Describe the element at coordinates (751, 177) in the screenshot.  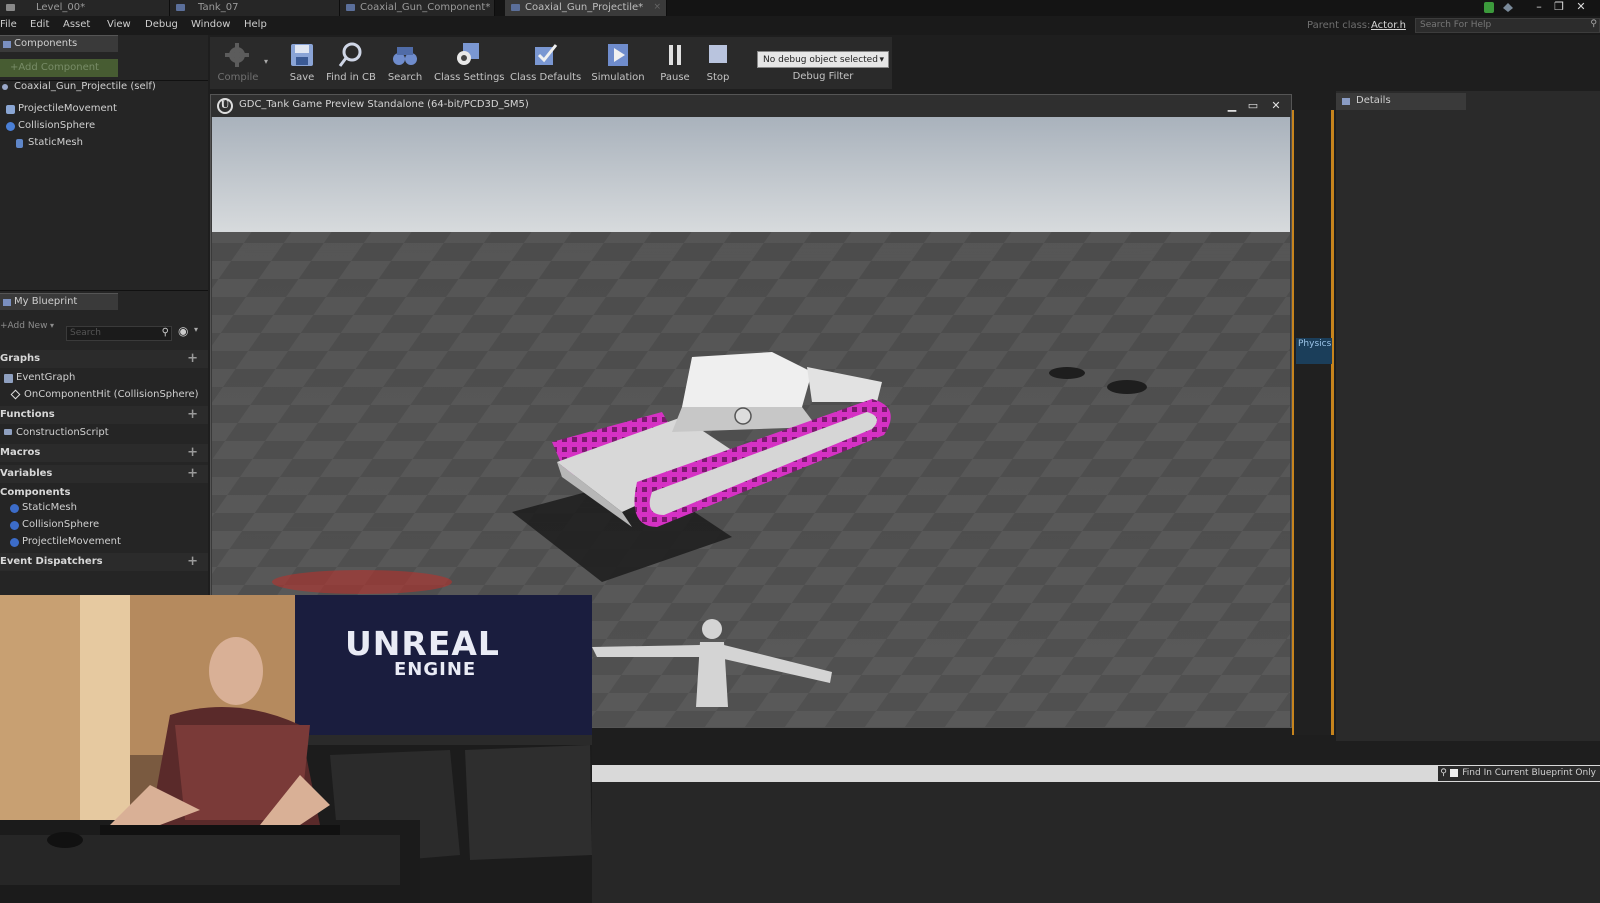
I see `sky` at that location.